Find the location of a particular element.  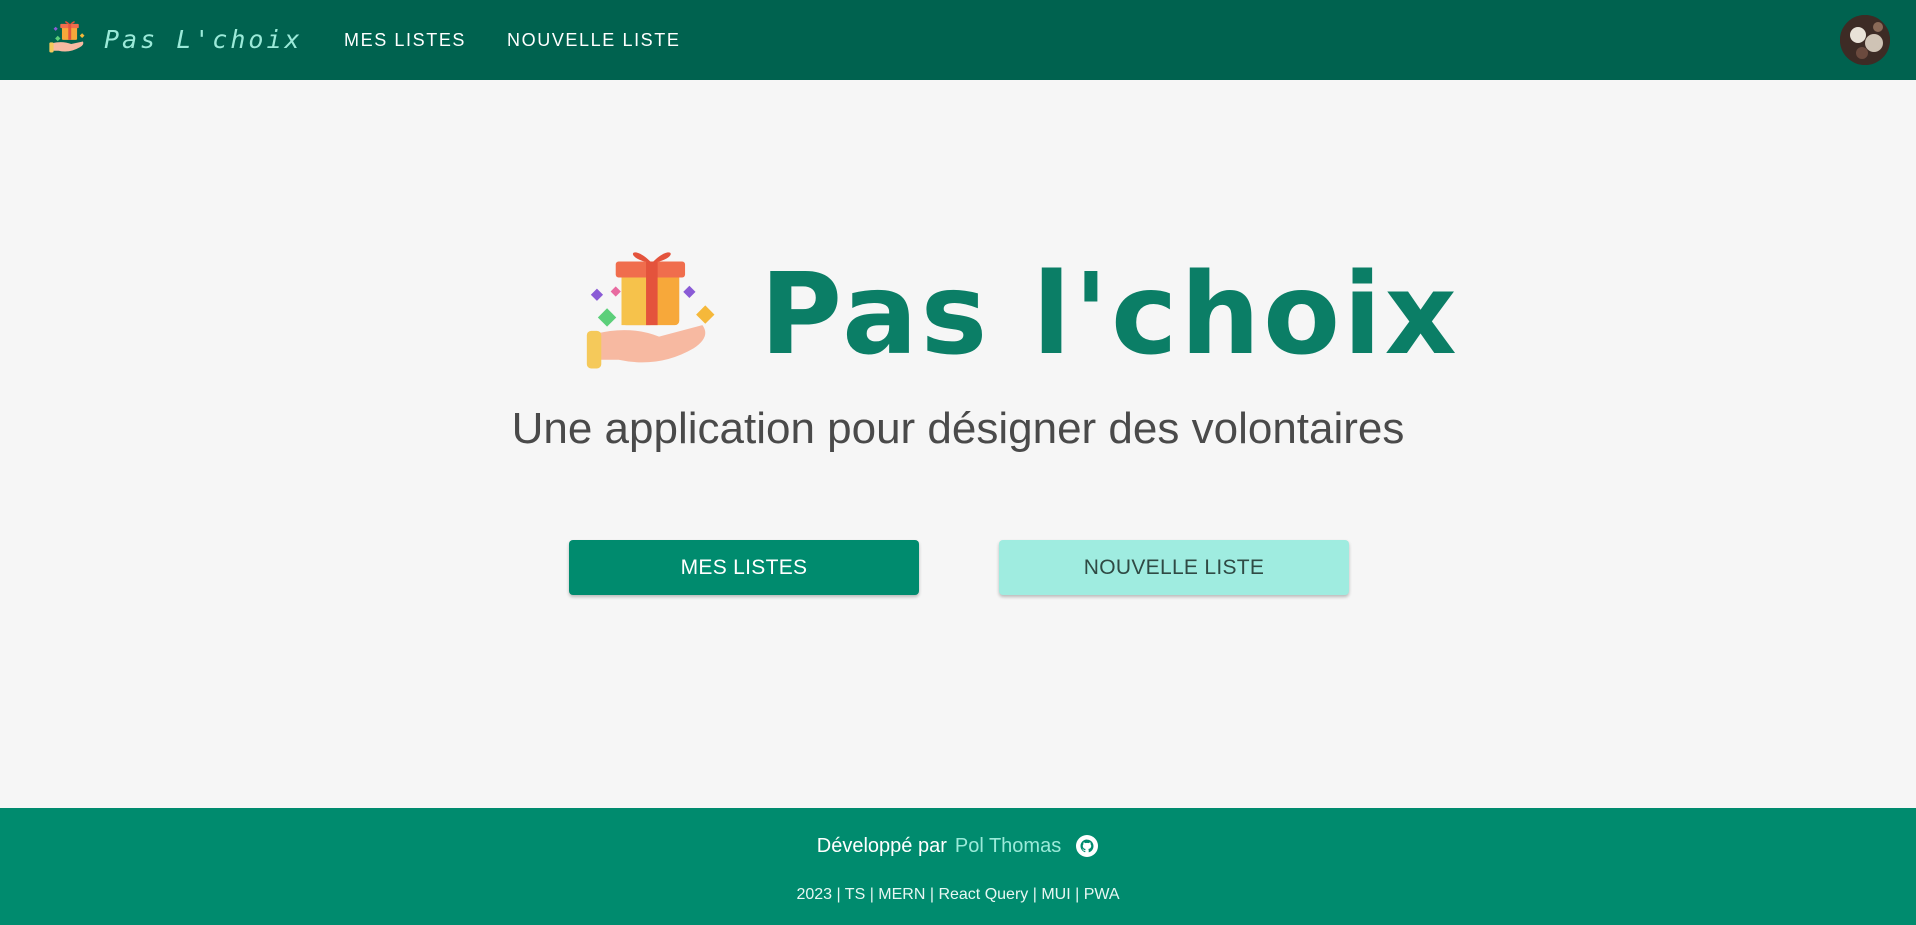

footer-credit: Développé par Pol Thomas is located at coordinates (958, 846).